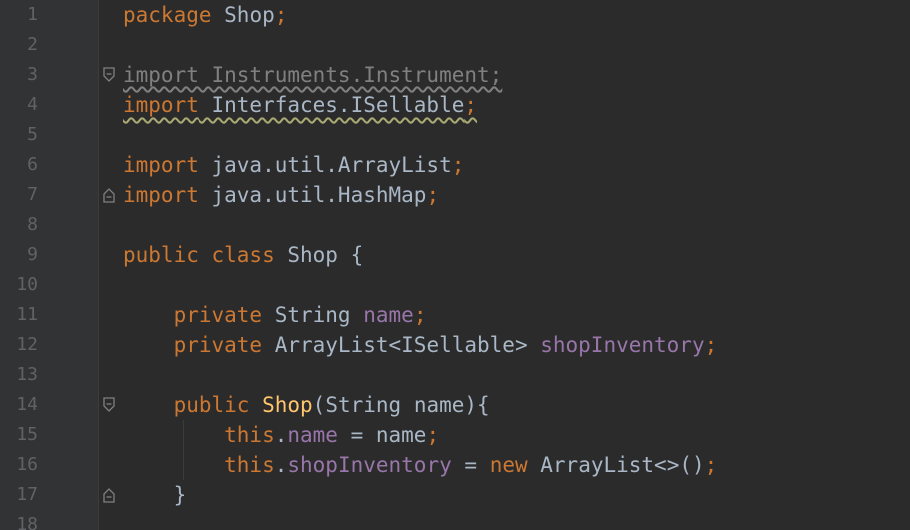  What do you see at coordinates (616, 465) in the screenshot?
I see `code-token: ArrayList<>()` at bounding box center [616, 465].